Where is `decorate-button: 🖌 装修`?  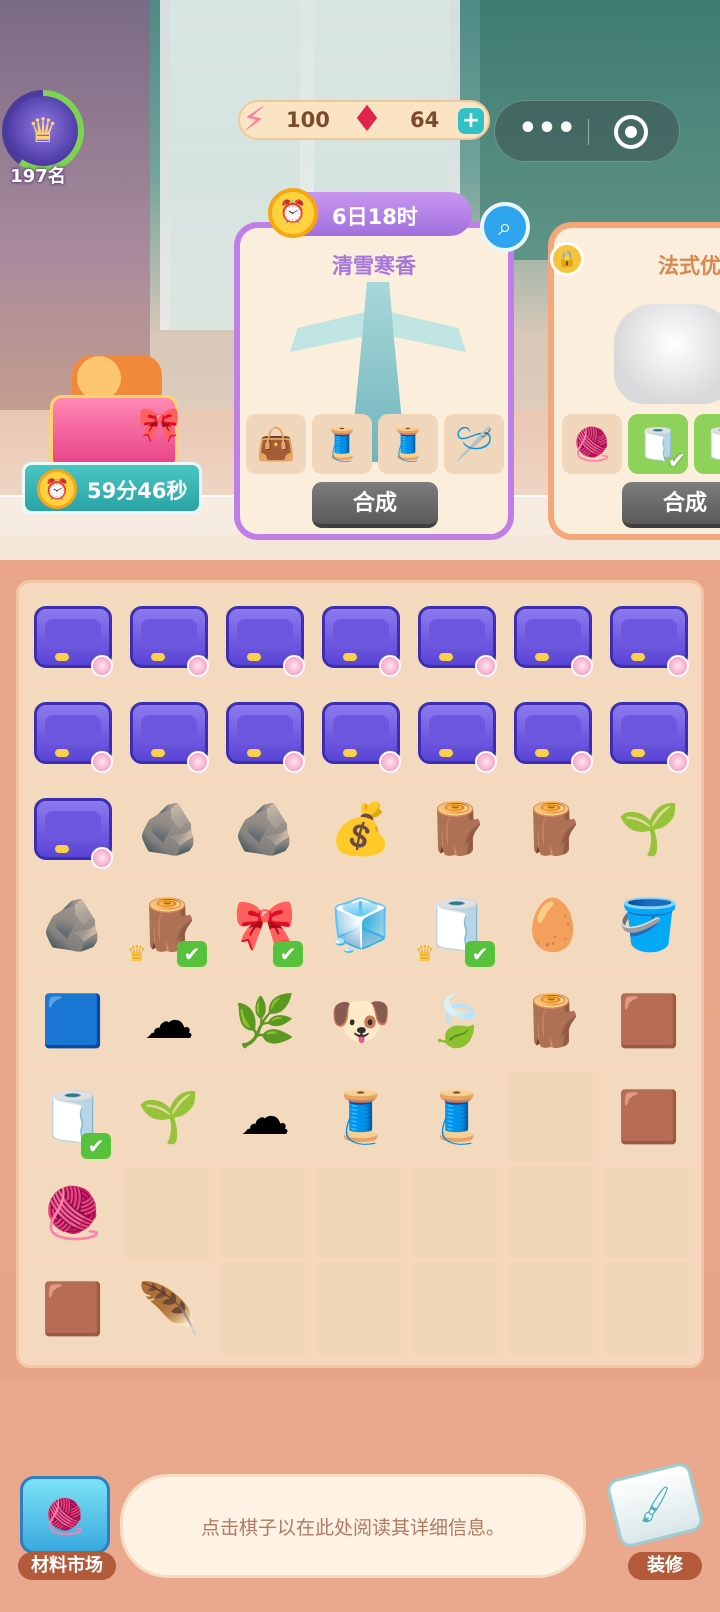
decorate-button: 🖌 装修 is located at coordinates (657, 1521).